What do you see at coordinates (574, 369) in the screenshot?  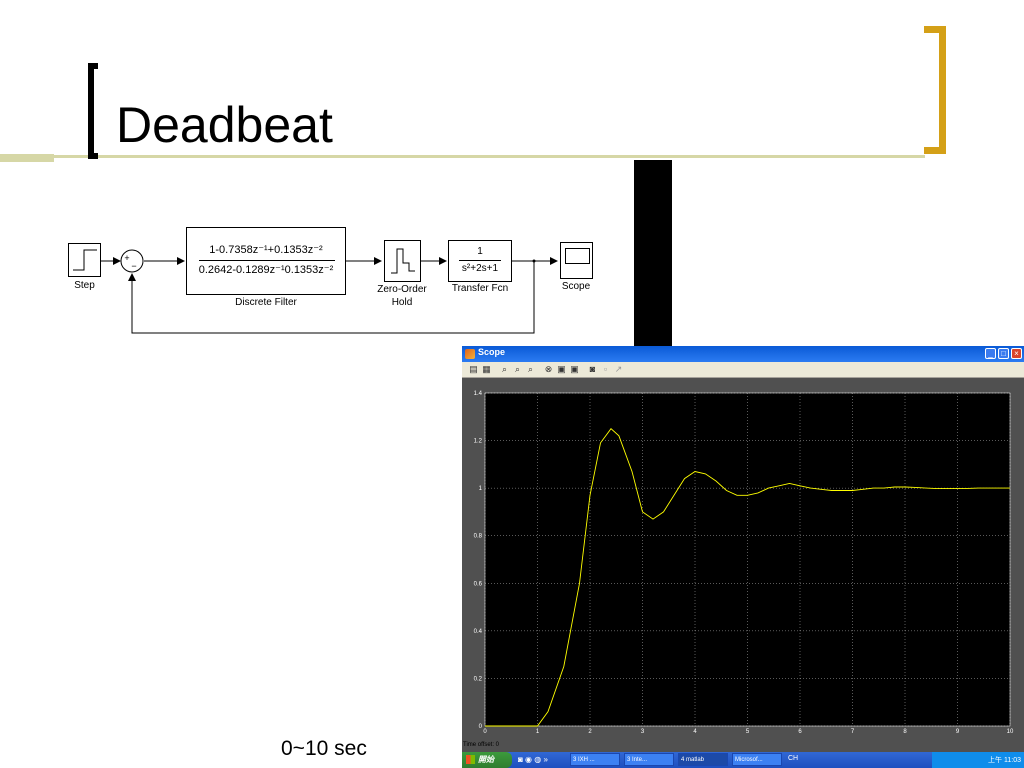 I see `restore-axes-icon: ▣` at bounding box center [574, 369].